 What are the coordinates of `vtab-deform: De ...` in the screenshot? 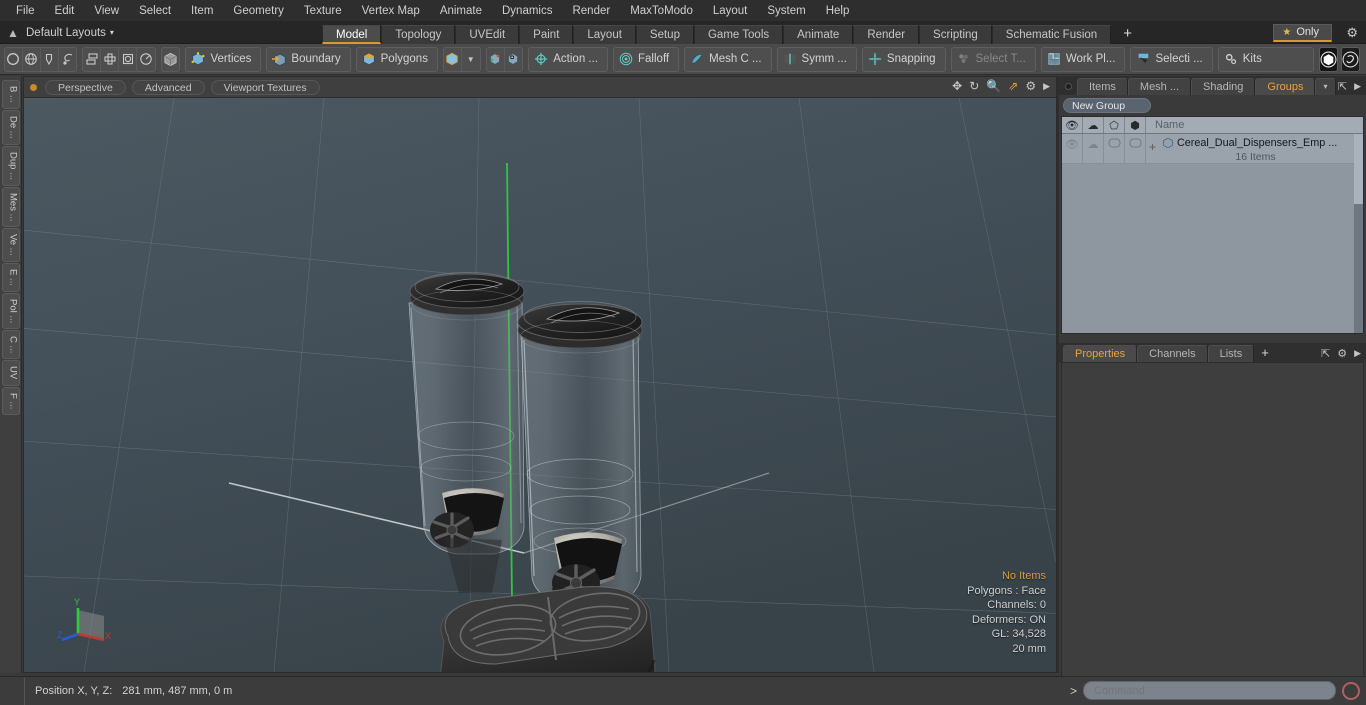 It's located at (10, 127).